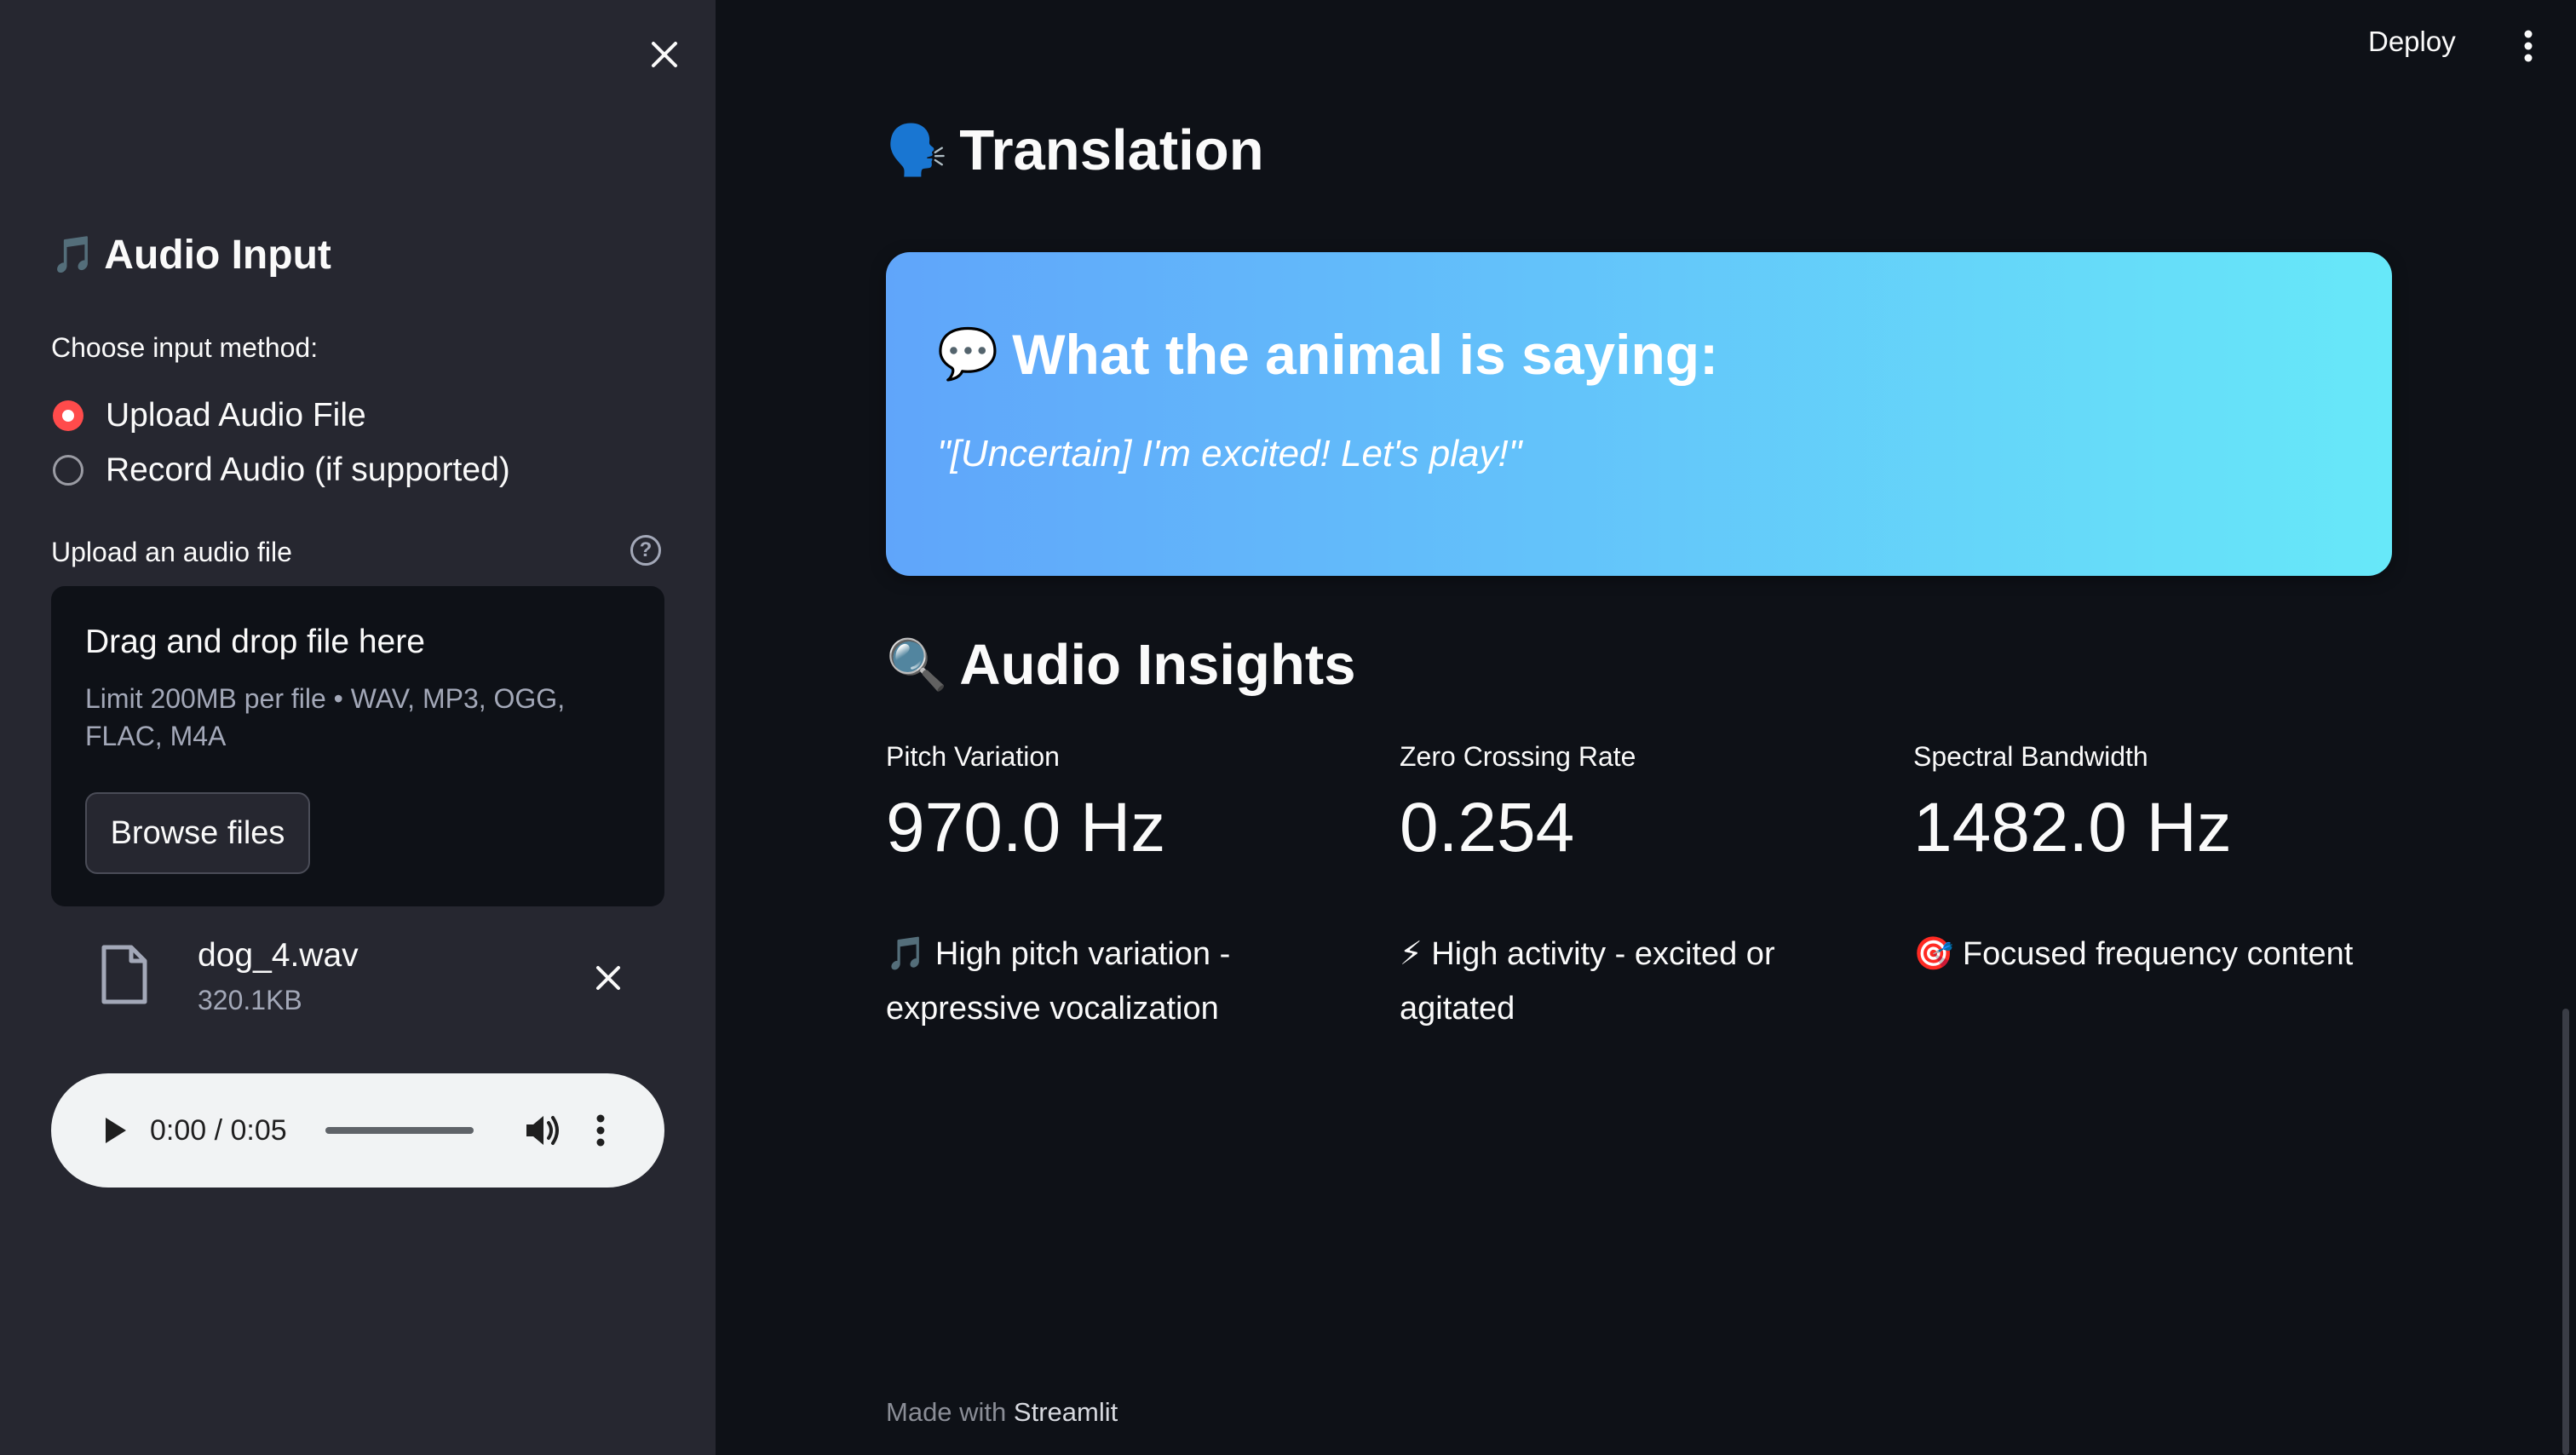 This screenshot has height=1455, width=2576. Describe the element at coordinates (218, 1130) in the screenshot. I see `audio-time-display: 0:00 / 0:05` at that location.